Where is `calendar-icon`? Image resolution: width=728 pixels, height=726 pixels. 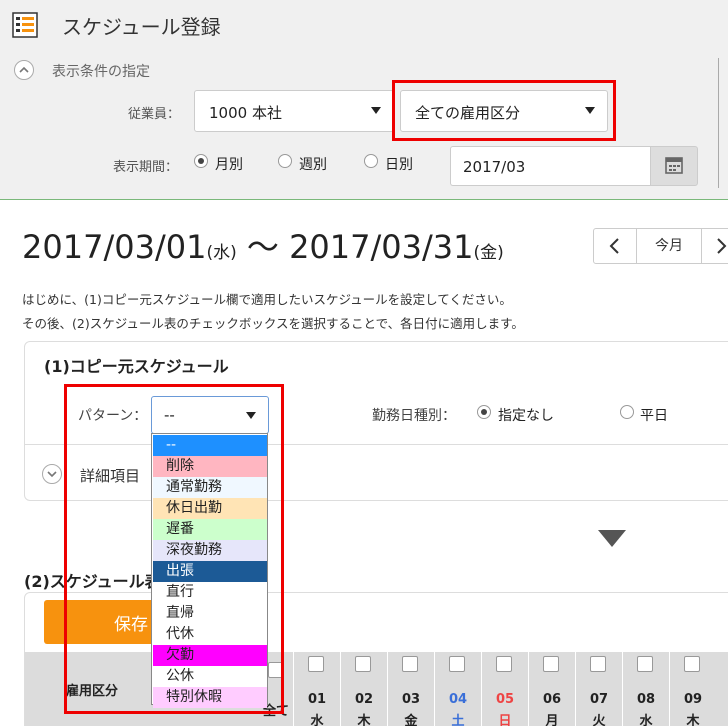
calendar-icon is located at coordinates (674, 165).